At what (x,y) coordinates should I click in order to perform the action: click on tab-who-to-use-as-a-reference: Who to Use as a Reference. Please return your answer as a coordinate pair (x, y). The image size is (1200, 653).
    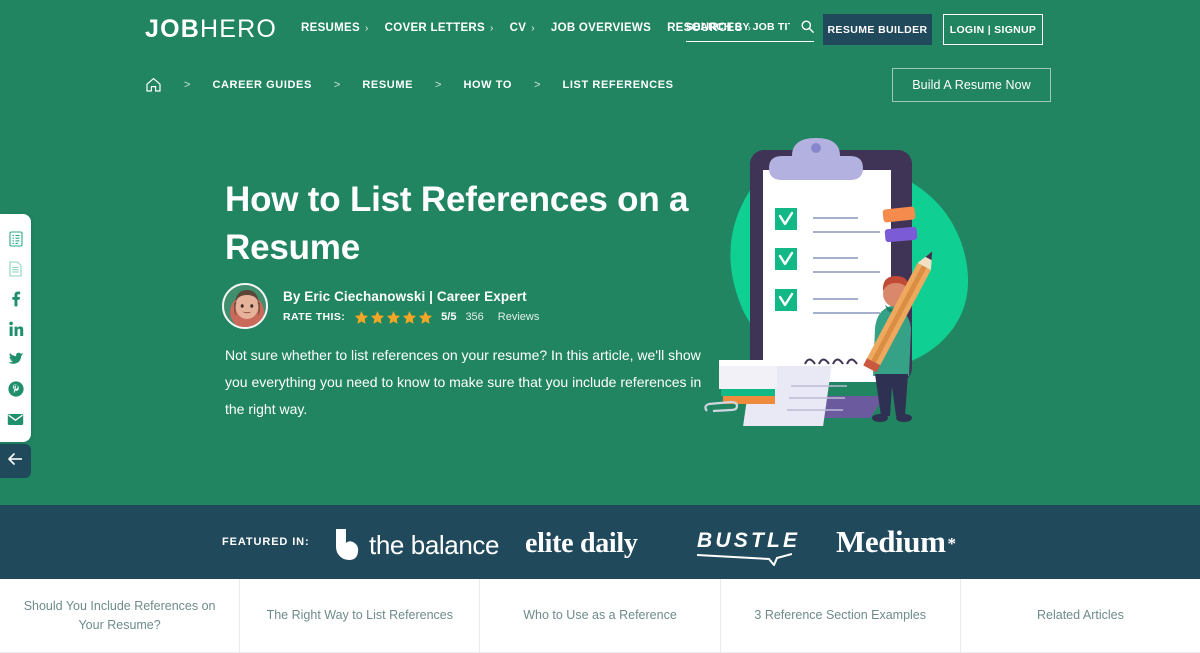
    Looking at the image, I should click on (600, 615).